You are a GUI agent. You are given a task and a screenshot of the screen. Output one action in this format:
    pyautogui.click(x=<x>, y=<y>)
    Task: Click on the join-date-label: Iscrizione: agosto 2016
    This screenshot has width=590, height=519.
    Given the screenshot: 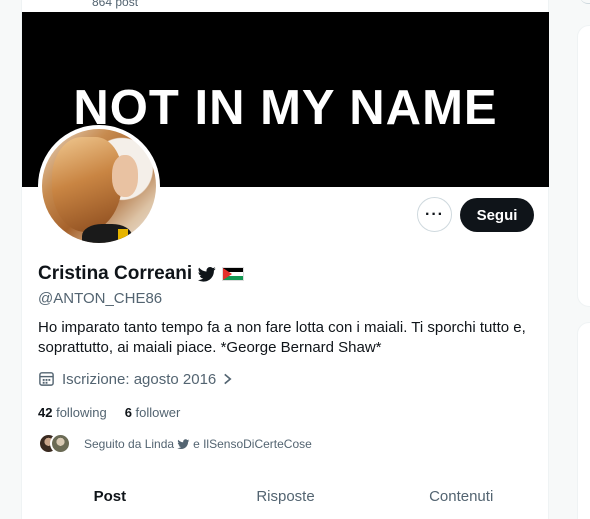 What is the action you would take?
    pyautogui.click(x=139, y=379)
    